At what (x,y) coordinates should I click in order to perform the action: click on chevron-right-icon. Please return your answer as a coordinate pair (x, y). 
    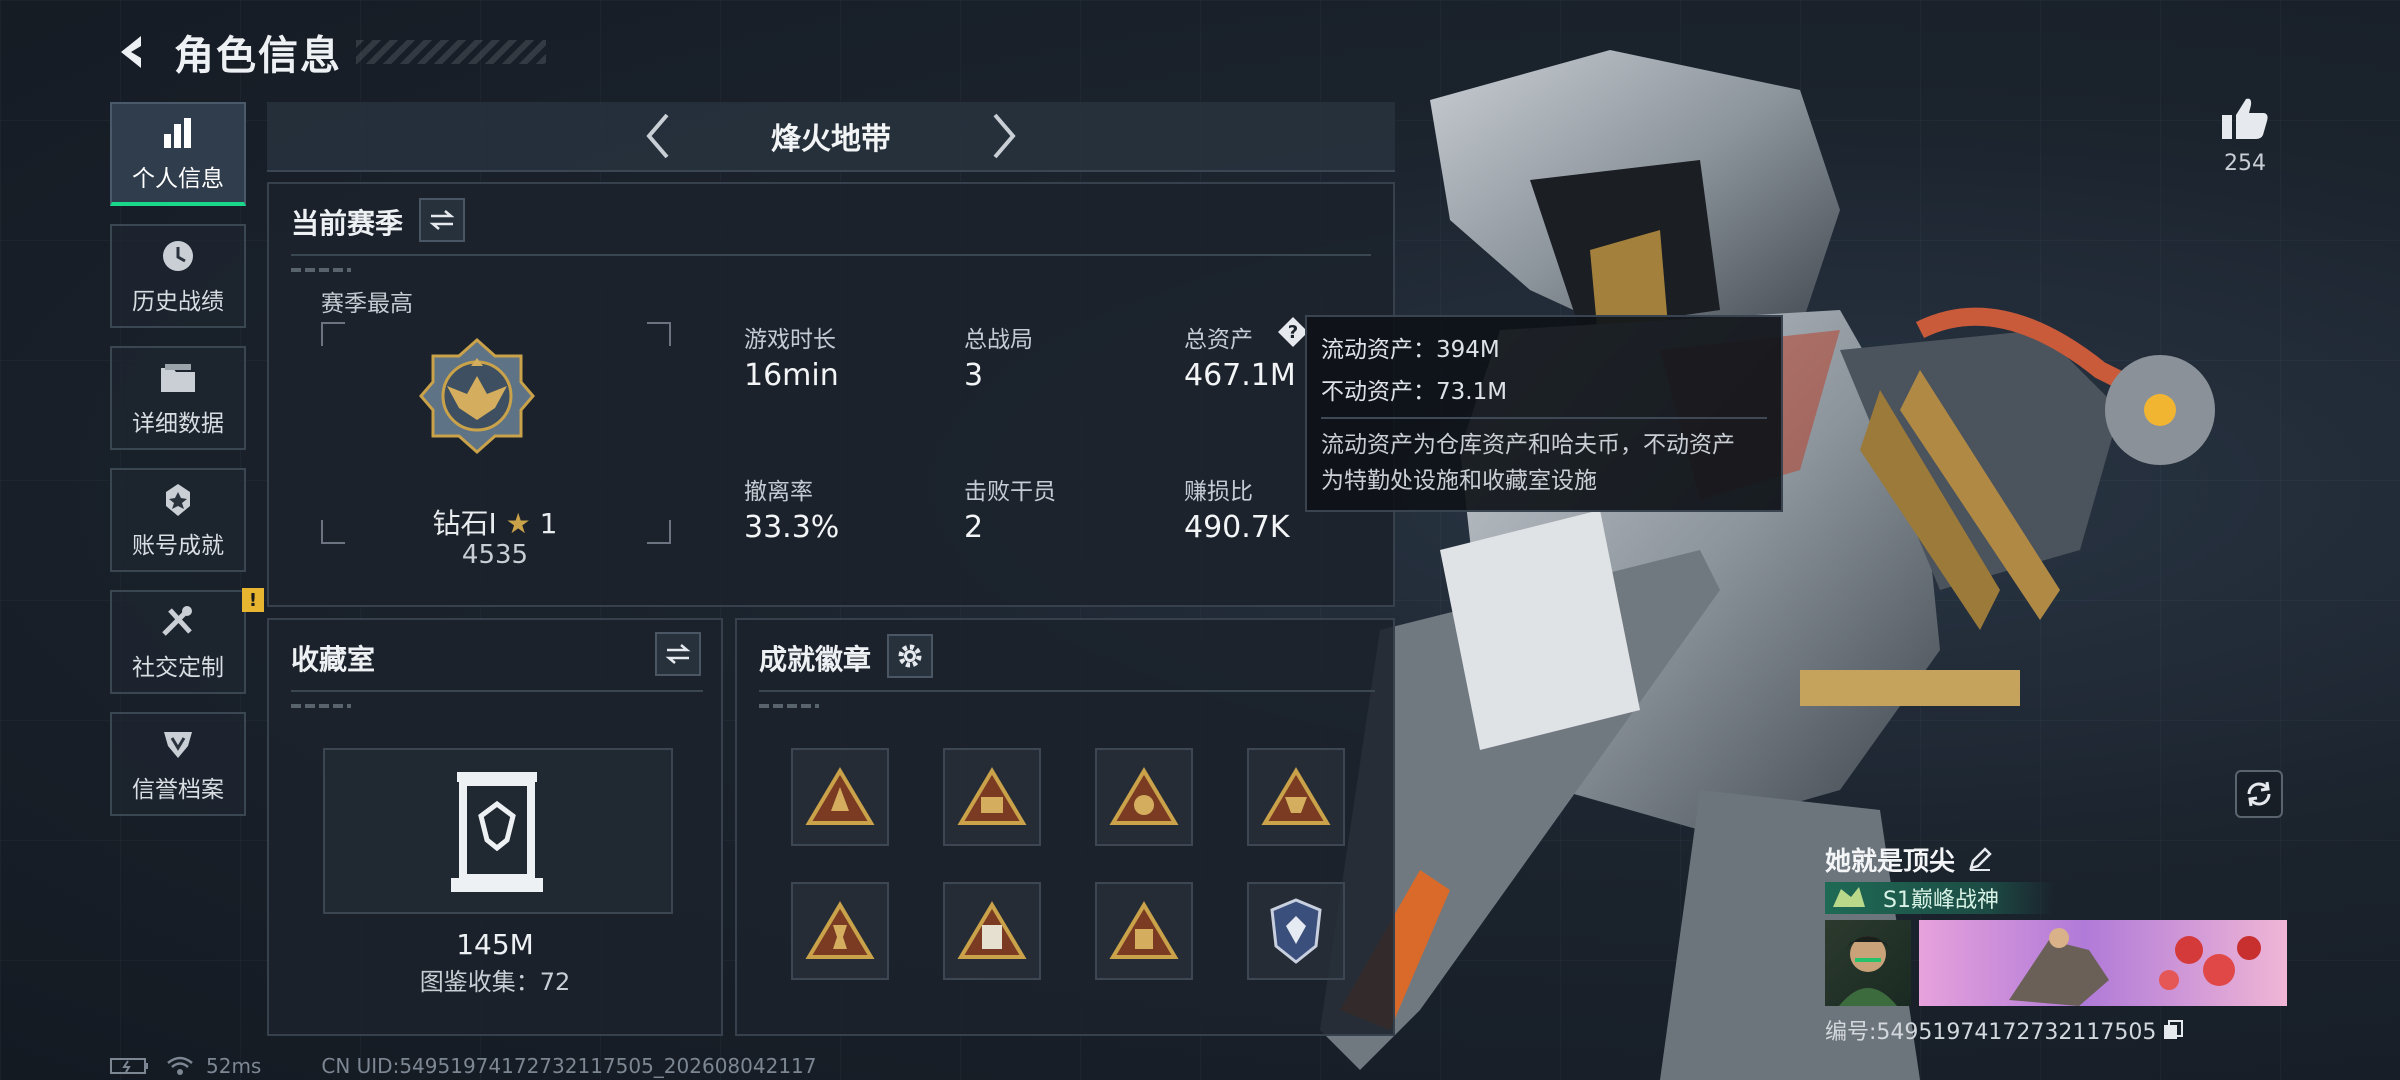
    Looking at the image, I should click on (1004, 136).